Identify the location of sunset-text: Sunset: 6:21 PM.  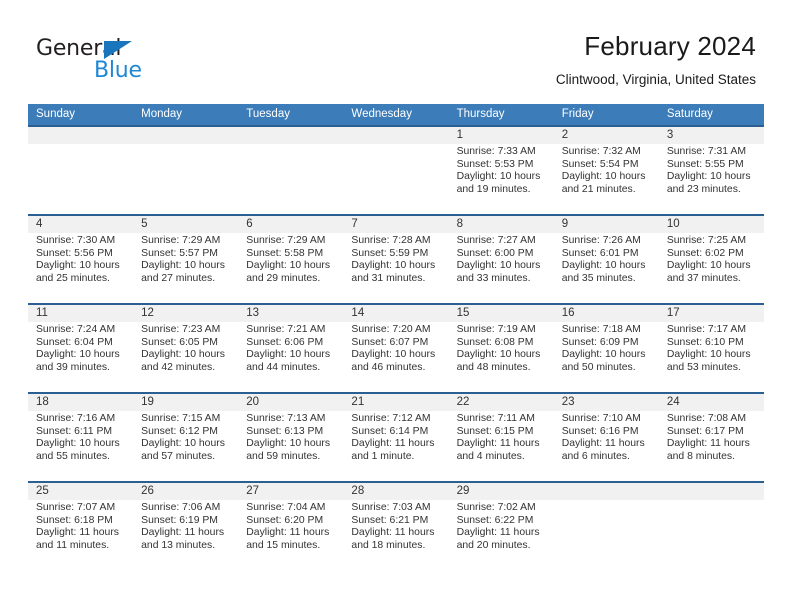
(390, 520).